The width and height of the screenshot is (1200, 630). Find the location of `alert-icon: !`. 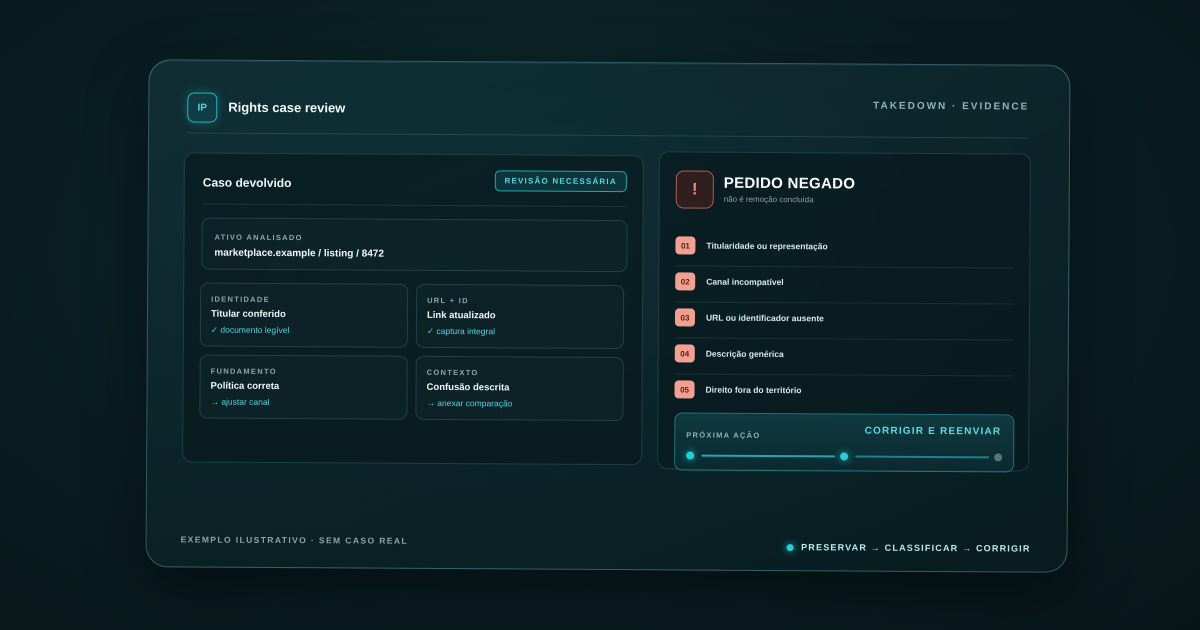

alert-icon: ! is located at coordinates (694, 189).